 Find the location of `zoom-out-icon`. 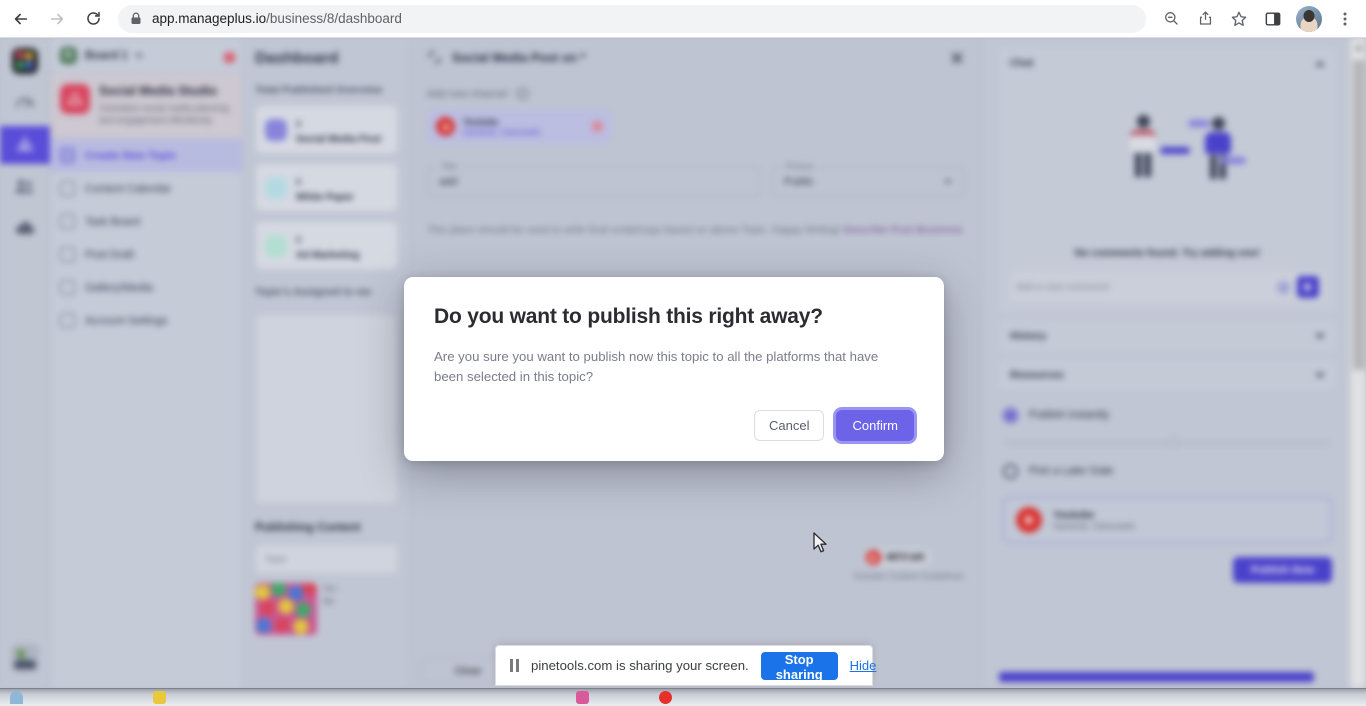

zoom-out-icon is located at coordinates (1171, 18).